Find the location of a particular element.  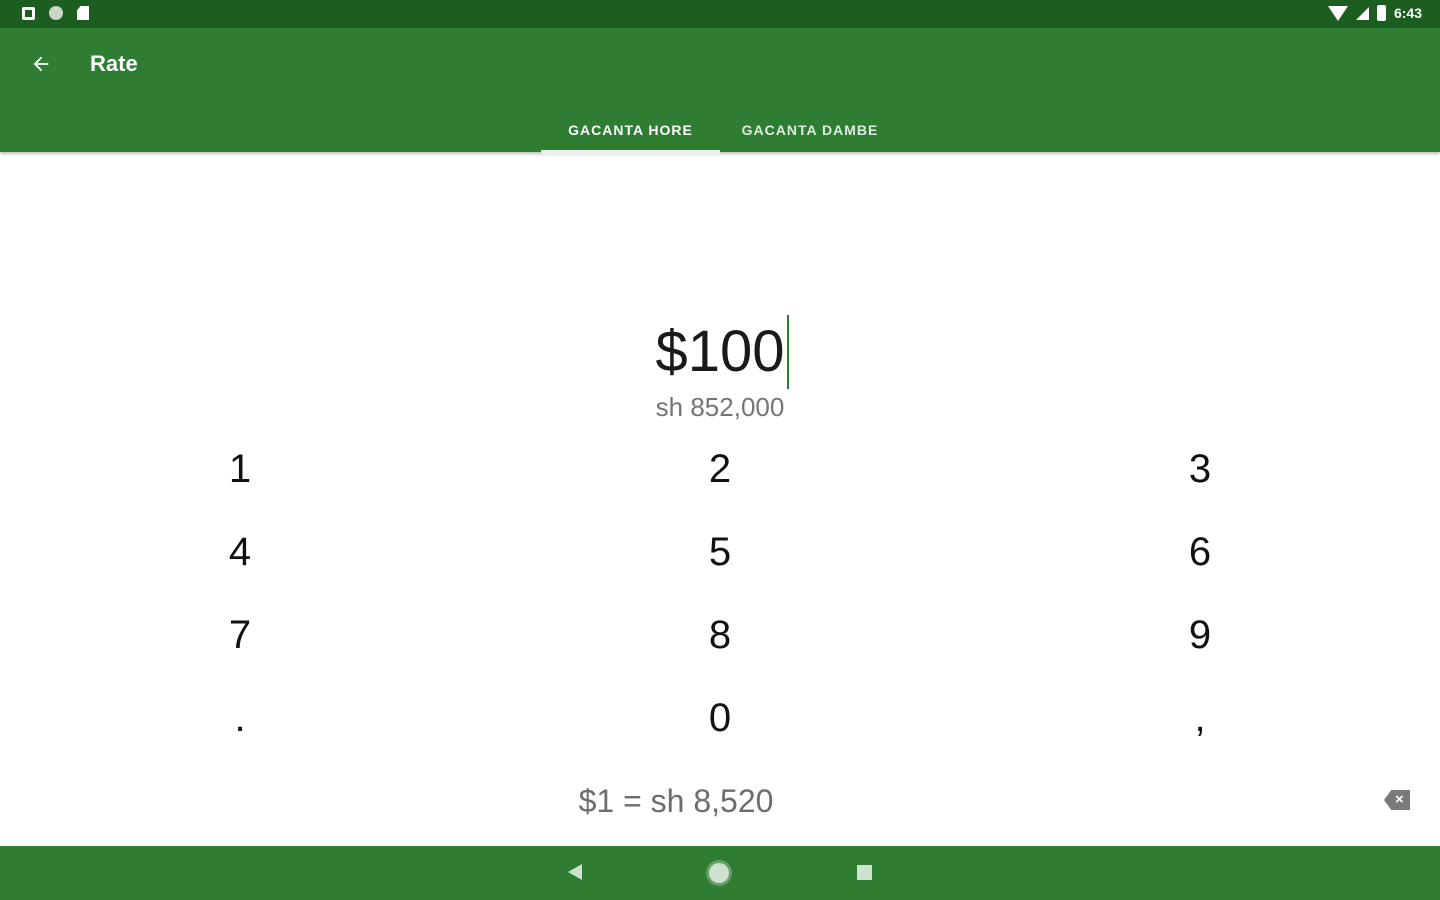

key-6: 6 is located at coordinates (1200, 552).